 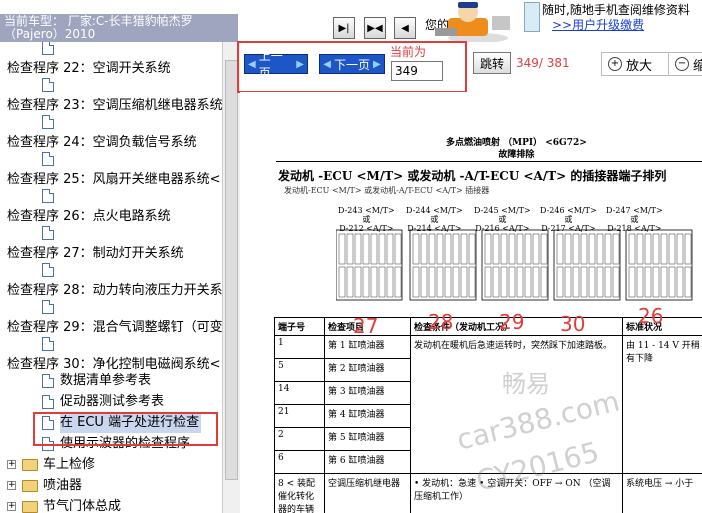 I want to click on terminal-cell: 5, so click(x=299, y=370).